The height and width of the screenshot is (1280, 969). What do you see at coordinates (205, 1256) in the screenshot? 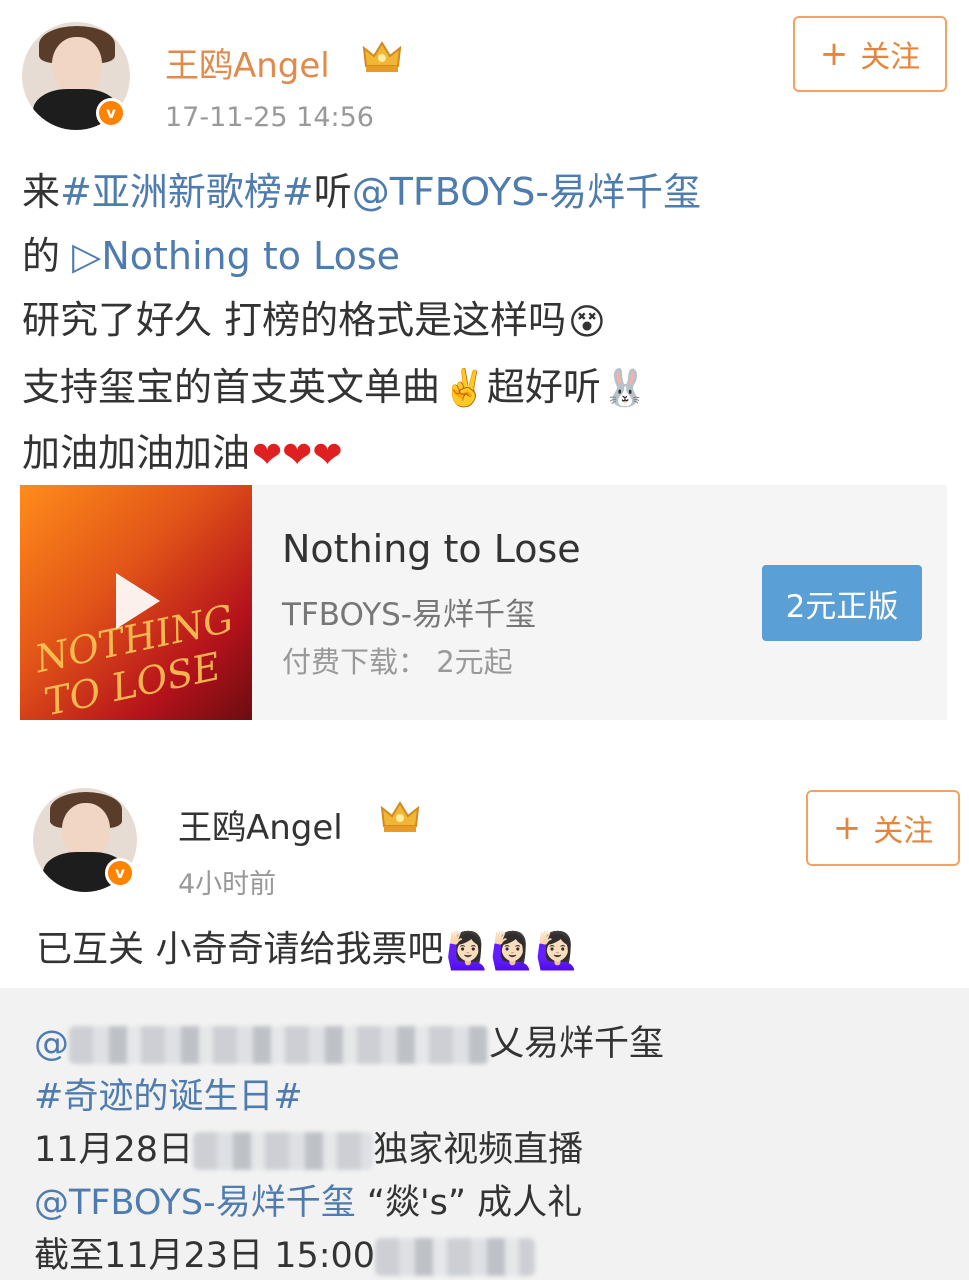
I see `repost-text: 截至11月23日 15:00` at bounding box center [205, 1256].